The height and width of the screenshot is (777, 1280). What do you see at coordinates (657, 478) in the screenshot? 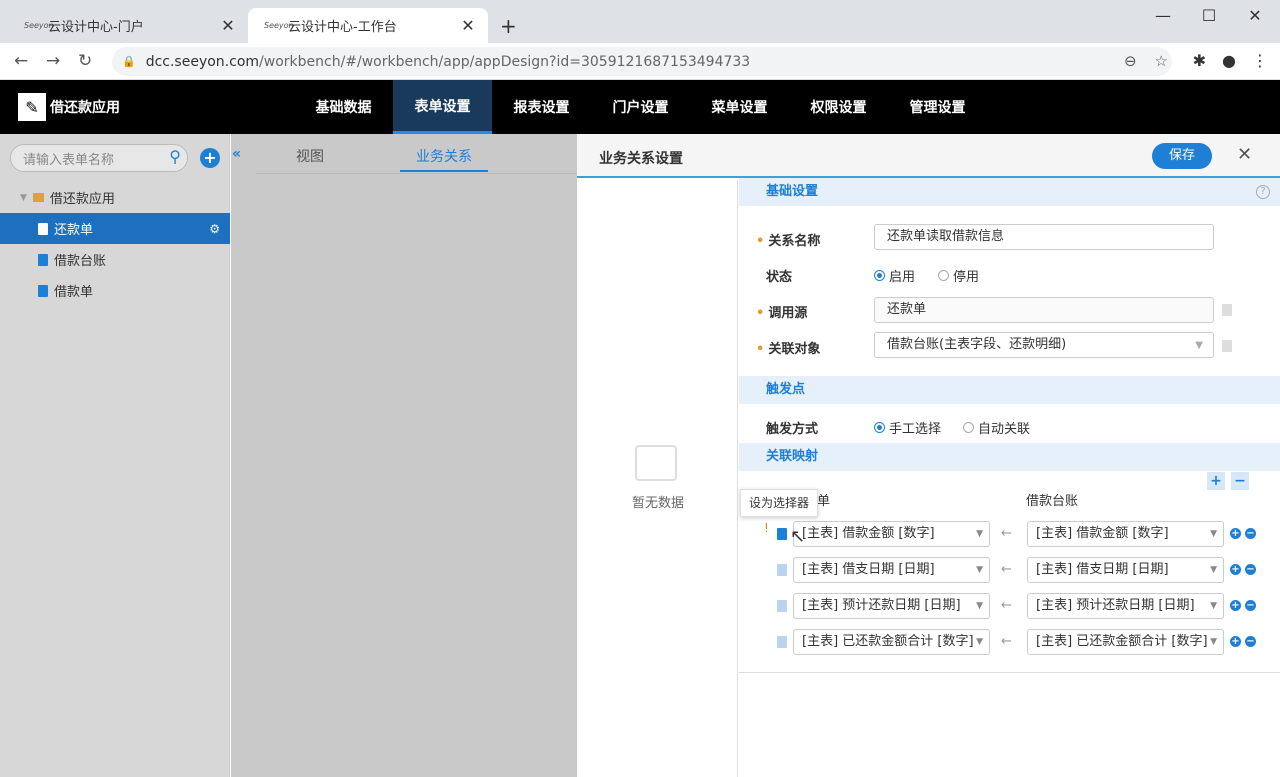
I see `relation-list: 暂无数据` at bounding box center [657, 478].